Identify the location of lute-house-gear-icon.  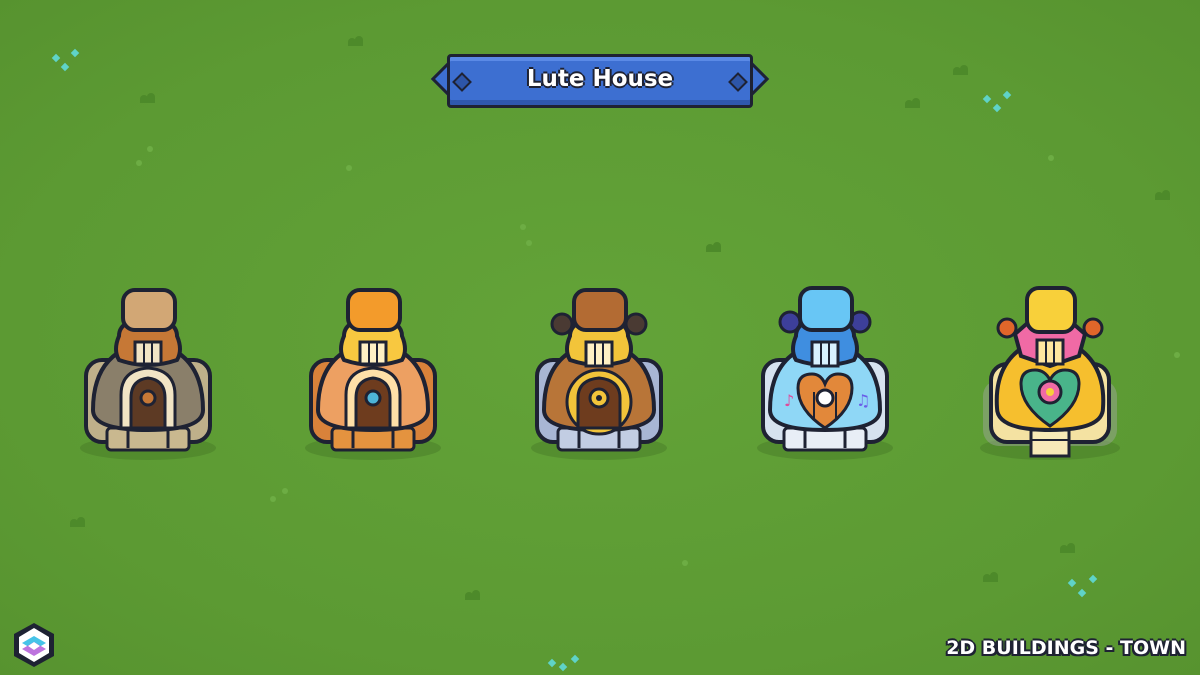
(599, 374).